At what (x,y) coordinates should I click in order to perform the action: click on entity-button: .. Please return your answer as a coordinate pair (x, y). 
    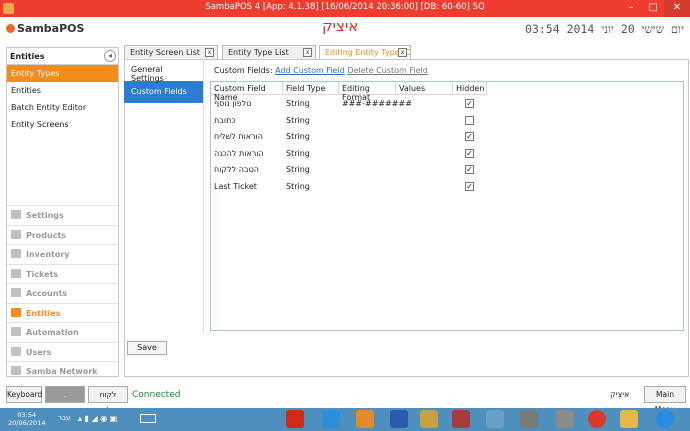
    Looking at the image, I should click on (65, 394).